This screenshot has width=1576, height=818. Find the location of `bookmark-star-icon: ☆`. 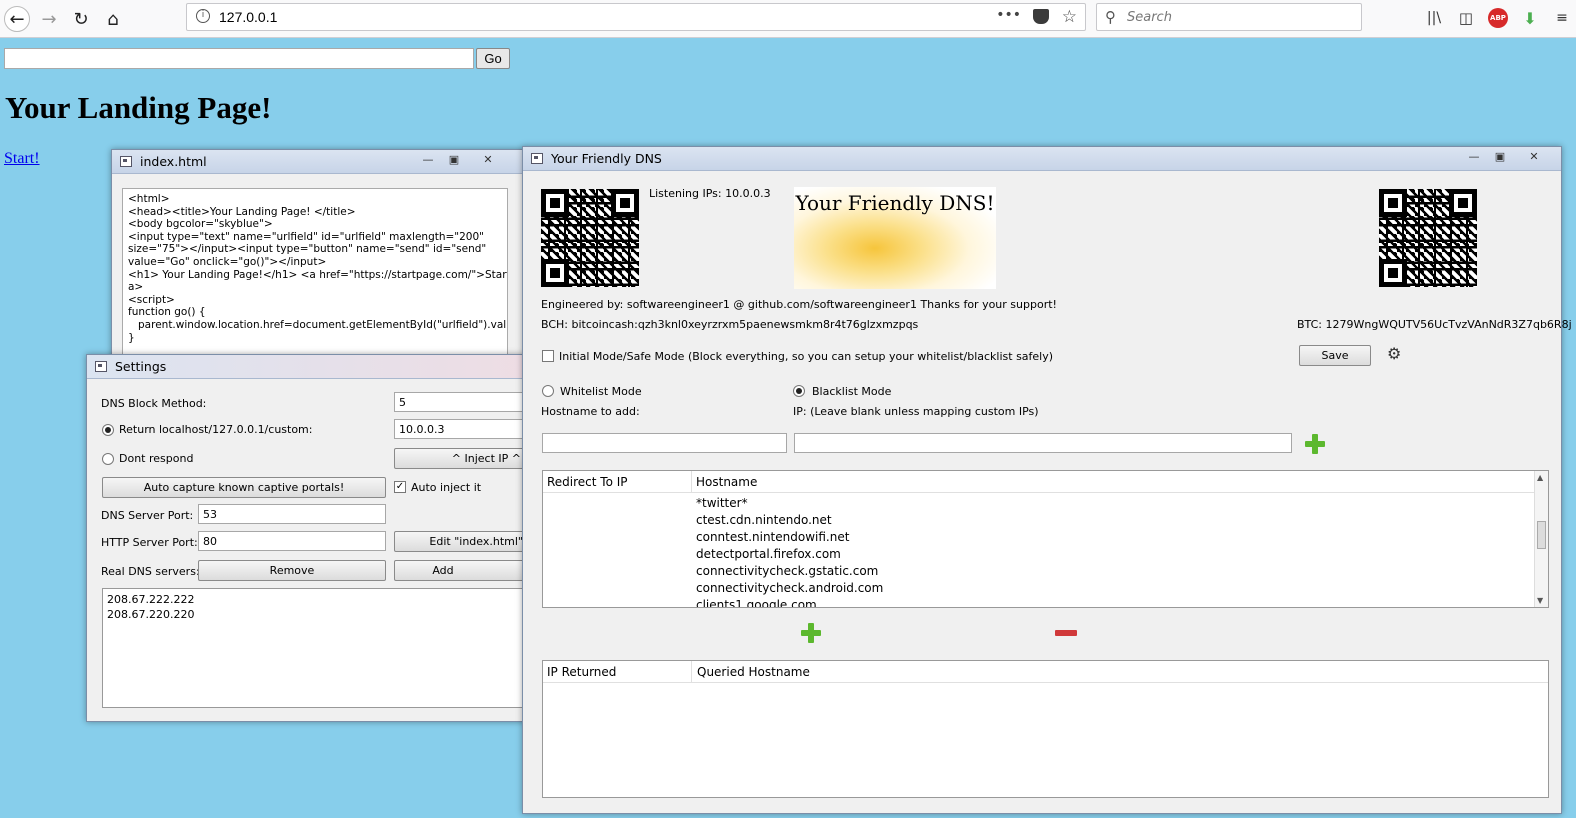

bookmark-star-icon: ☆ is located at coordinates (1069, 17).